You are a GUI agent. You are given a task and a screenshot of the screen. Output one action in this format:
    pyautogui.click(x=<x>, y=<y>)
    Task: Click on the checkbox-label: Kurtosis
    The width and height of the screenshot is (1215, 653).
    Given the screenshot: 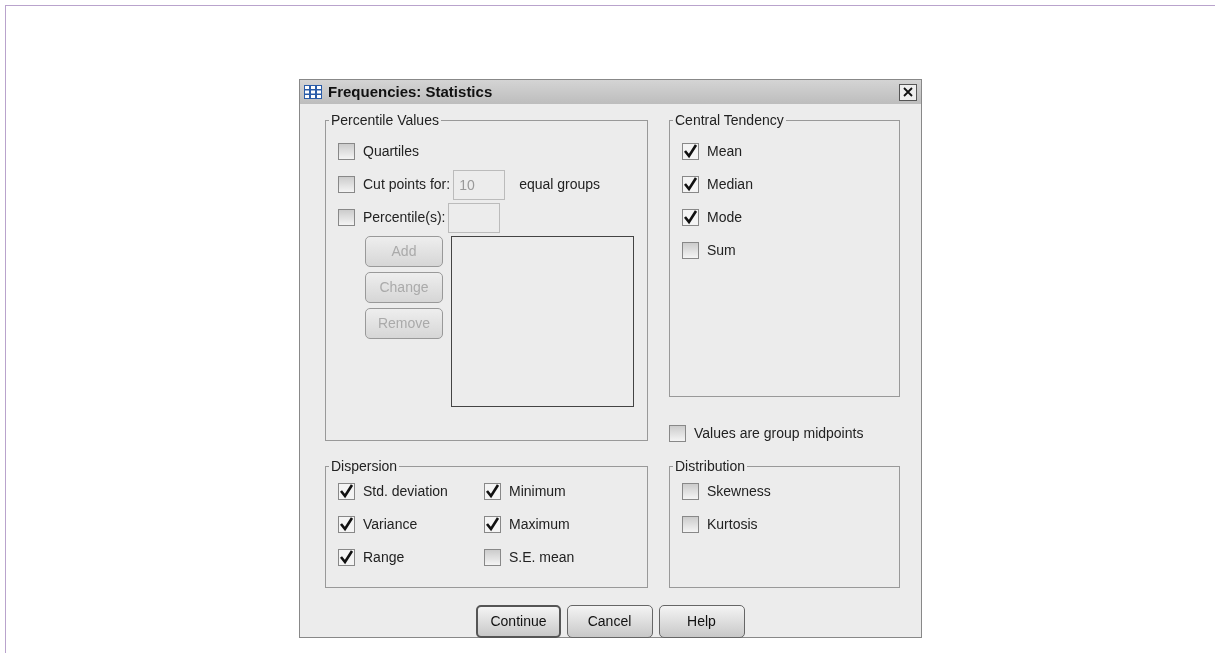 What is the action you would take?
    pyautogui.click(x=732, y=524)
    